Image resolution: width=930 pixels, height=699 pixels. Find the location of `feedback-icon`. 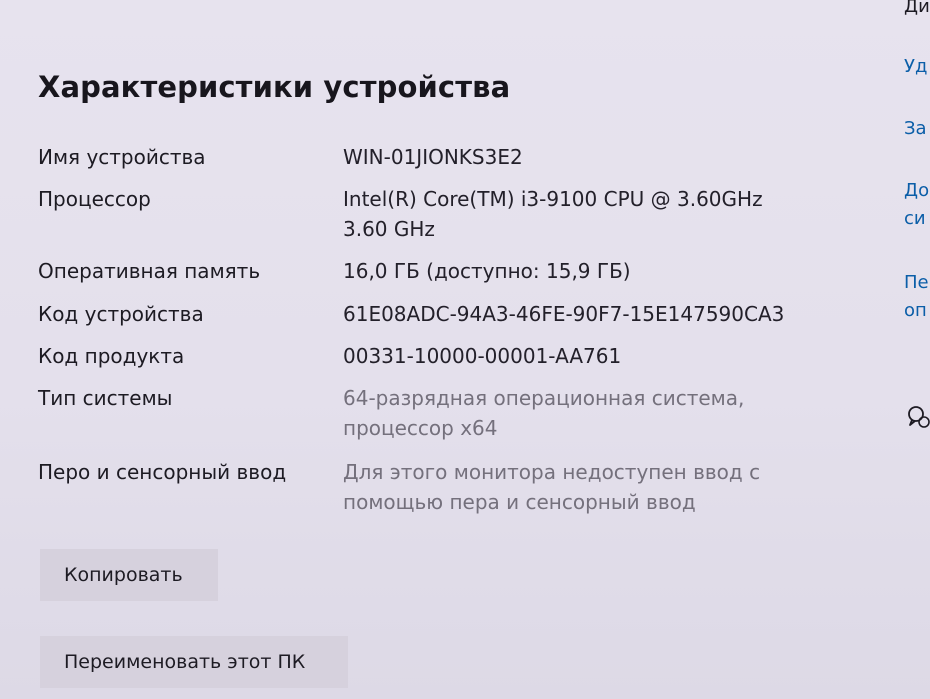

feedback-icon is located at coordinates (918, 417).